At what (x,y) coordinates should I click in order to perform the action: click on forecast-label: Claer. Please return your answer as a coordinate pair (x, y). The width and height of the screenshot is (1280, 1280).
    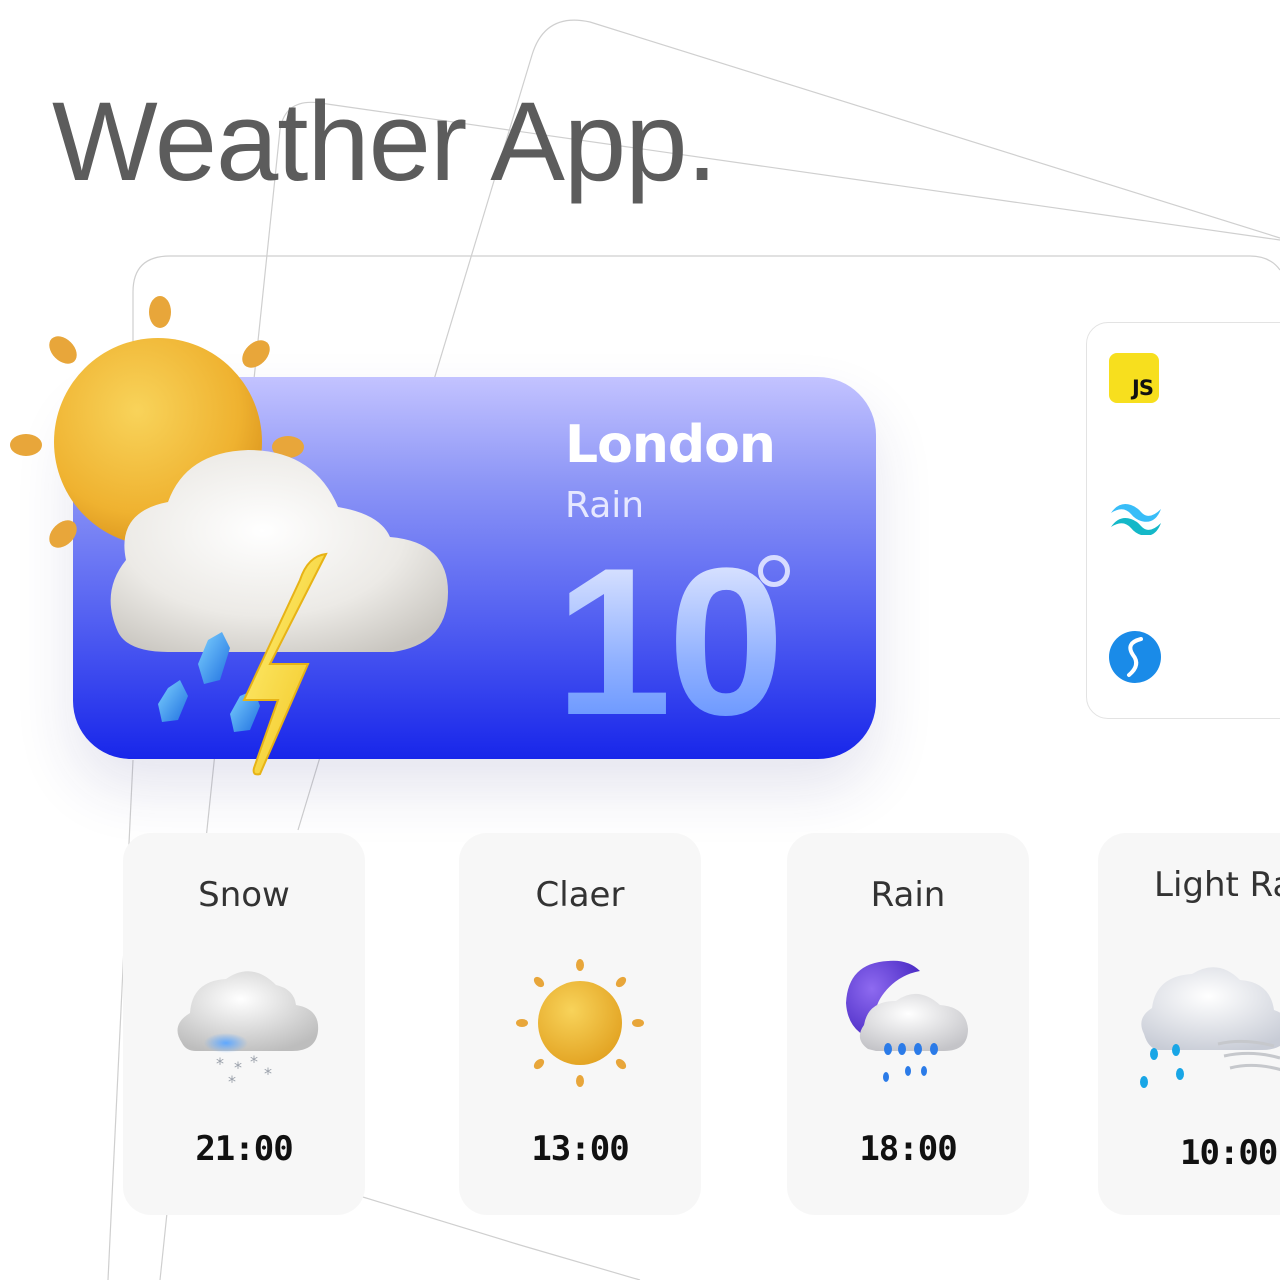
    Looking at the image, I should click on (580, 895).